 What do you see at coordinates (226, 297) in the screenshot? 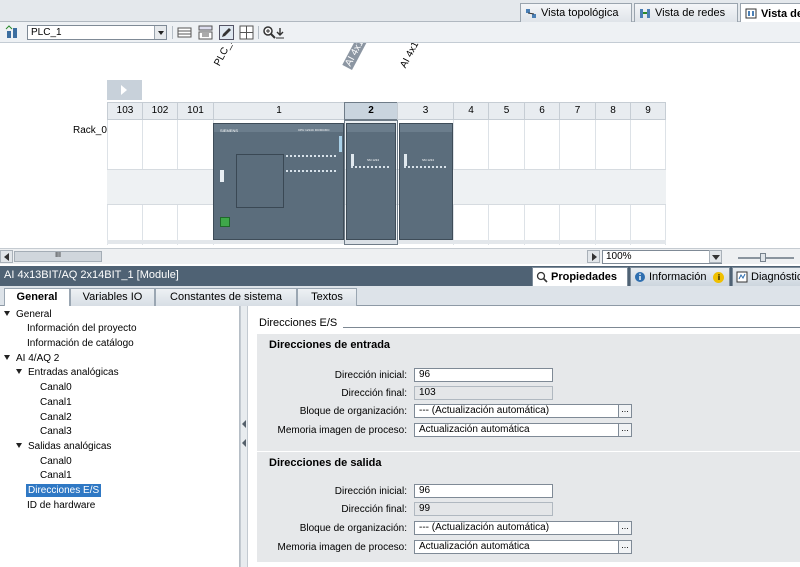
I see `subtab-system-constants: Constantes de sistema` at bounding box center [226, 297].